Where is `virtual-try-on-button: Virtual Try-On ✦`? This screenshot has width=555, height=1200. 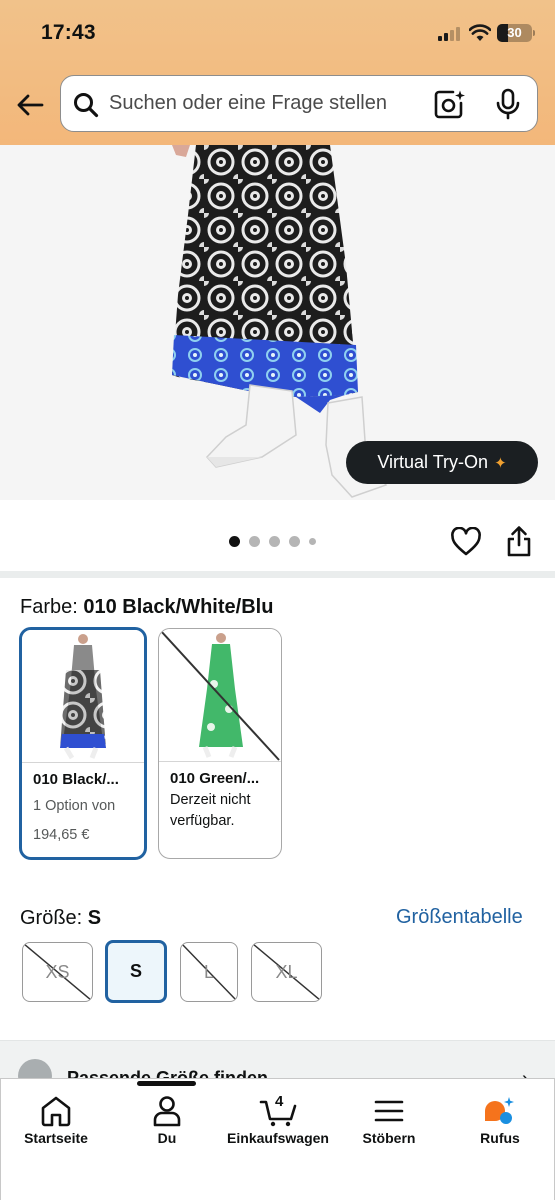 virtual-try-on-button: Virtual Try-On ✦ is located at coordinates (442, 462).